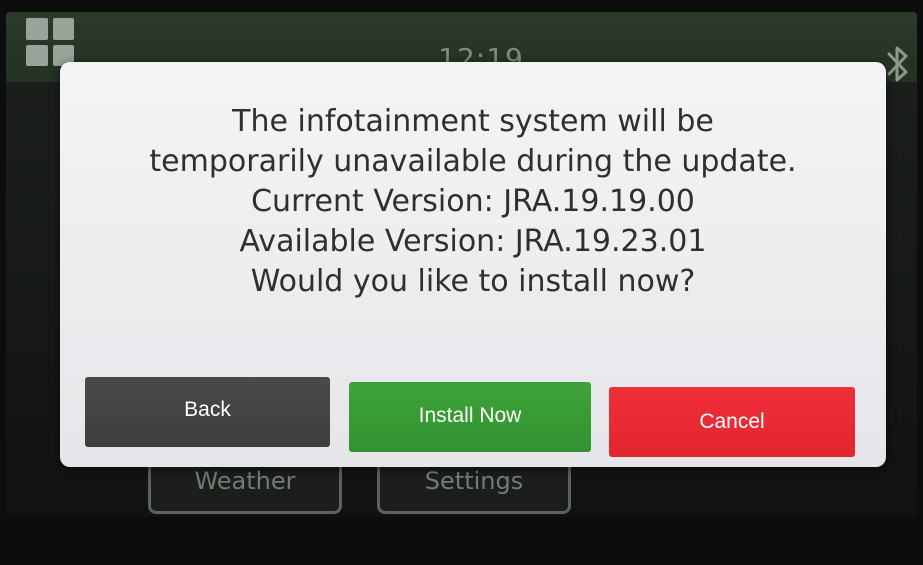 This screenshot has width=923, height=565. I want to click on bluetooth-icon, so click(897, 64).